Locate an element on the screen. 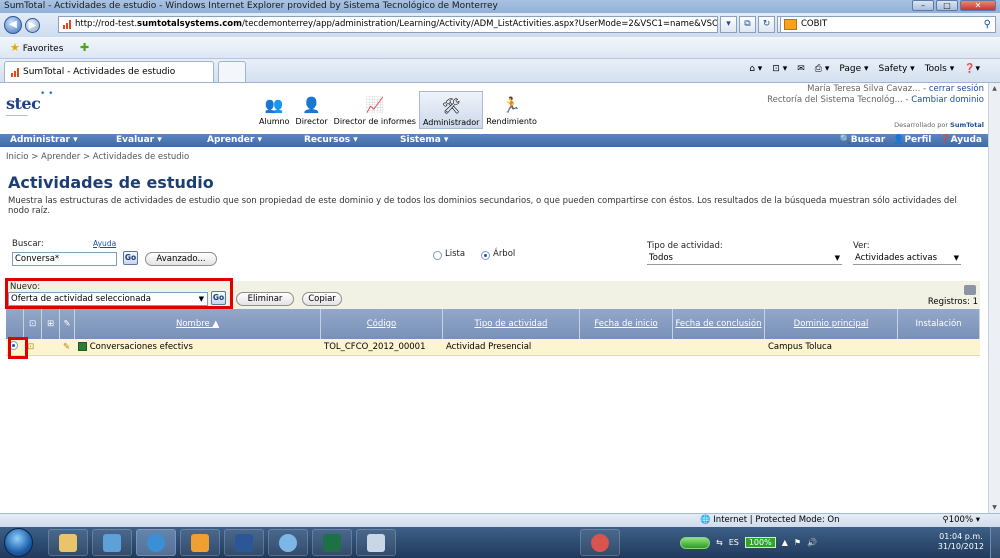 This screenshot has height=558, width=1000. col-dominio: Dominio principal is located at coordinates (831, 324).